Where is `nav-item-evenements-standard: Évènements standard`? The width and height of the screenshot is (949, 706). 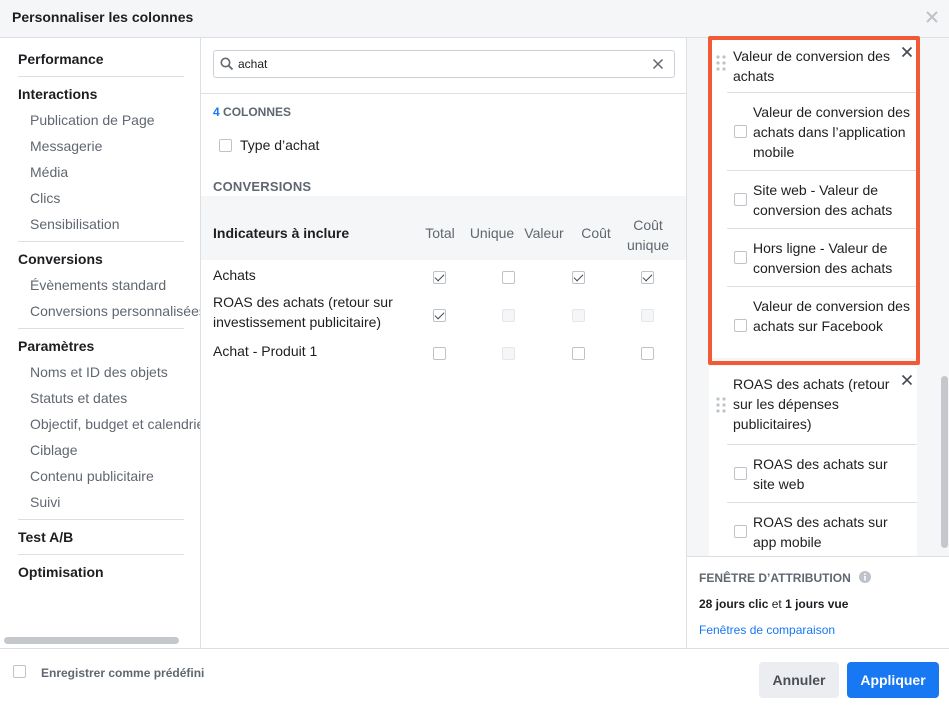
nav-item-evenements-standard: Évènements standard is located at coordinates (98, 285).